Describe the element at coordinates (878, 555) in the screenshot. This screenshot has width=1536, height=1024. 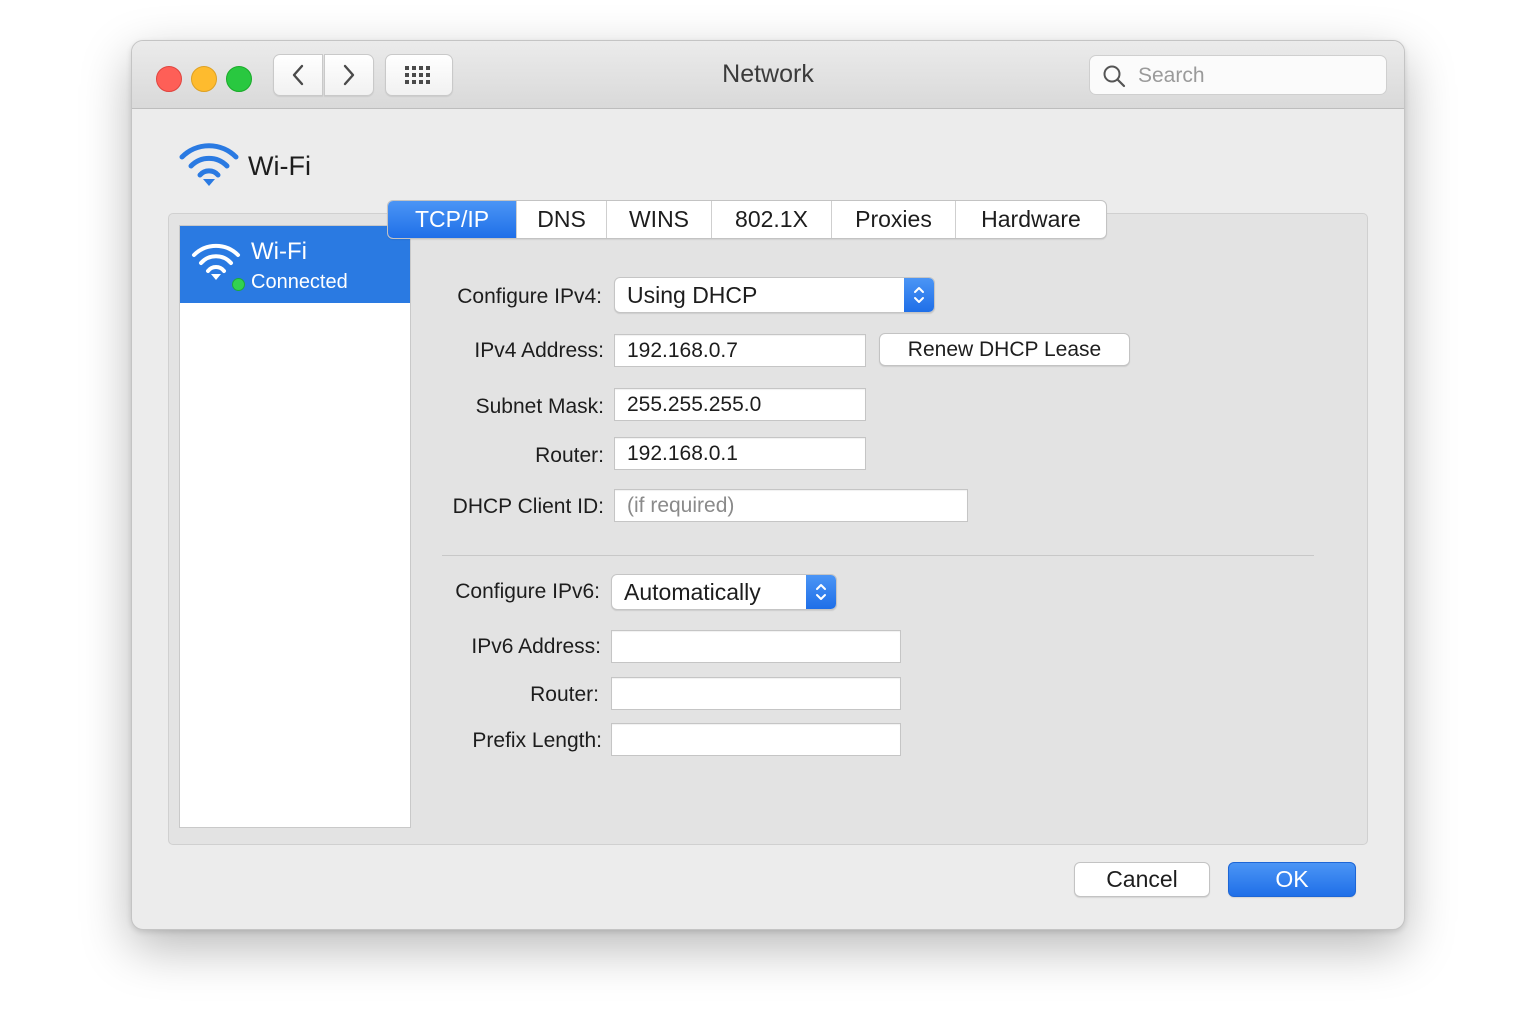
I see `section-divider` at that location.